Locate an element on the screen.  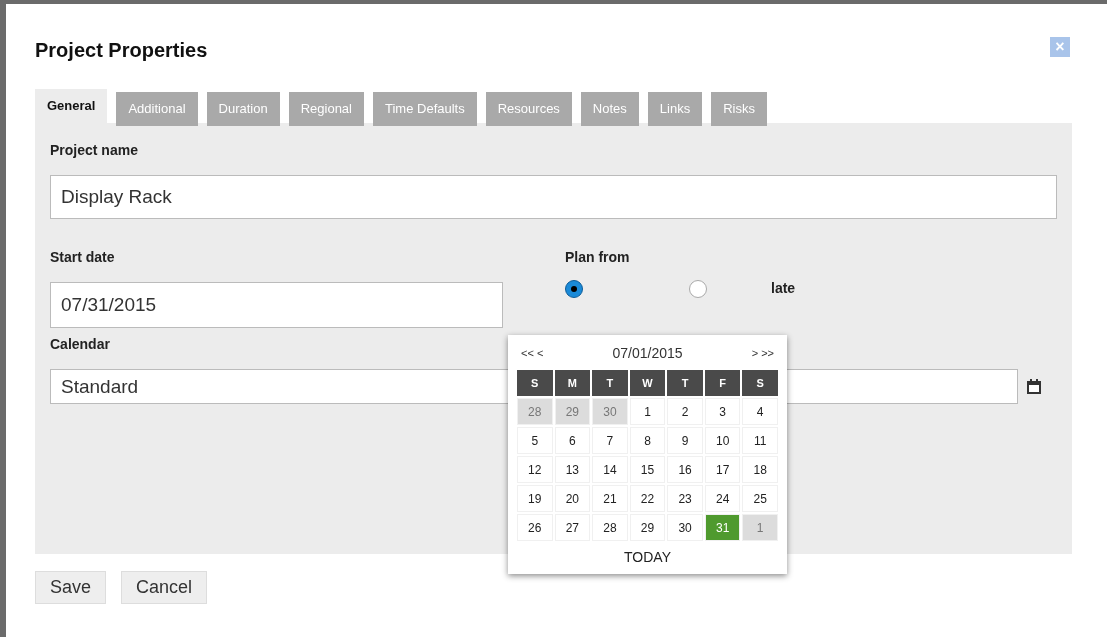
start-date-field: 07/31/2015 is located at coordinates (276, 305).